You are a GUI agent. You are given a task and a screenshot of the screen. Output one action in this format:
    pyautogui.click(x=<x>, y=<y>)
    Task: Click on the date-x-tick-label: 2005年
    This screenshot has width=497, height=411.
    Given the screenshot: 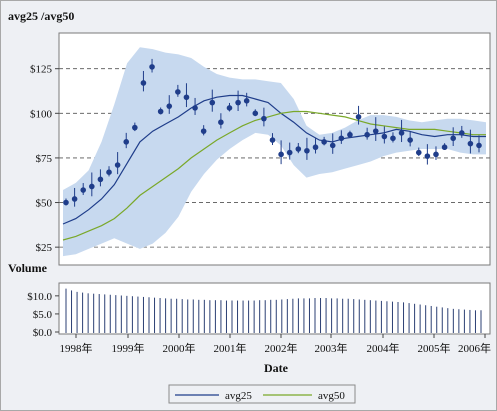 What is the action you would take?
    pyautogui.click(x=434, y=348)
    